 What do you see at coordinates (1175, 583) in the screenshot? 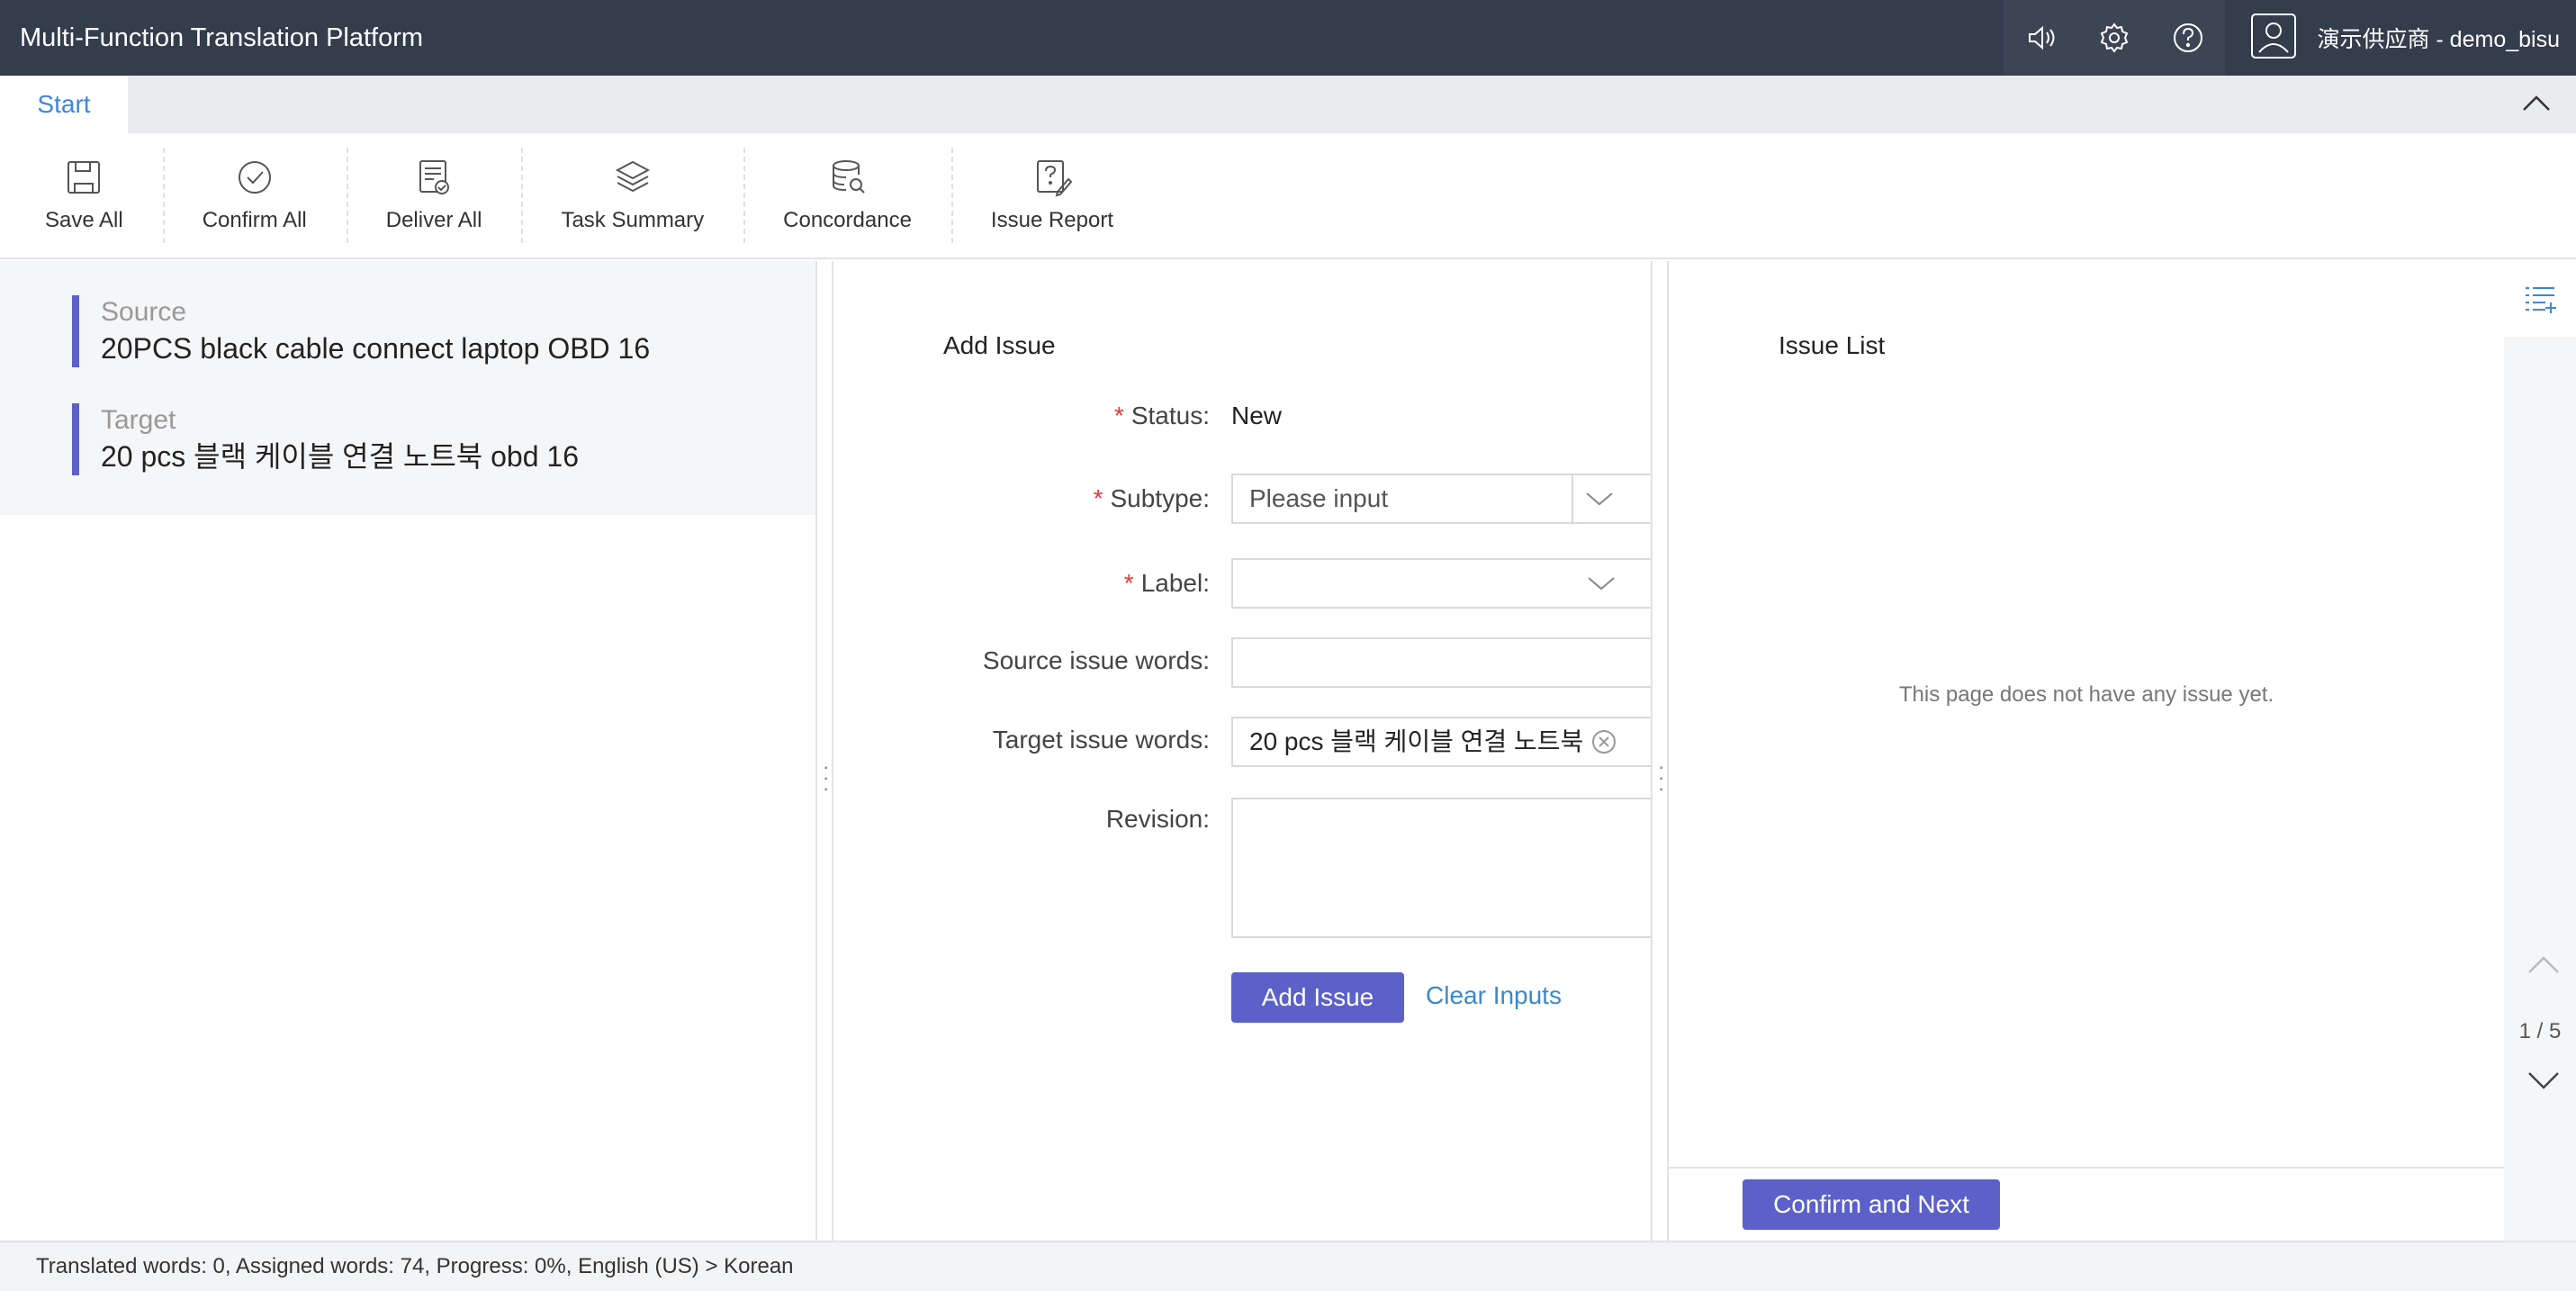
I see `label-label-text: Label:` at bounding box center [1175, 583].